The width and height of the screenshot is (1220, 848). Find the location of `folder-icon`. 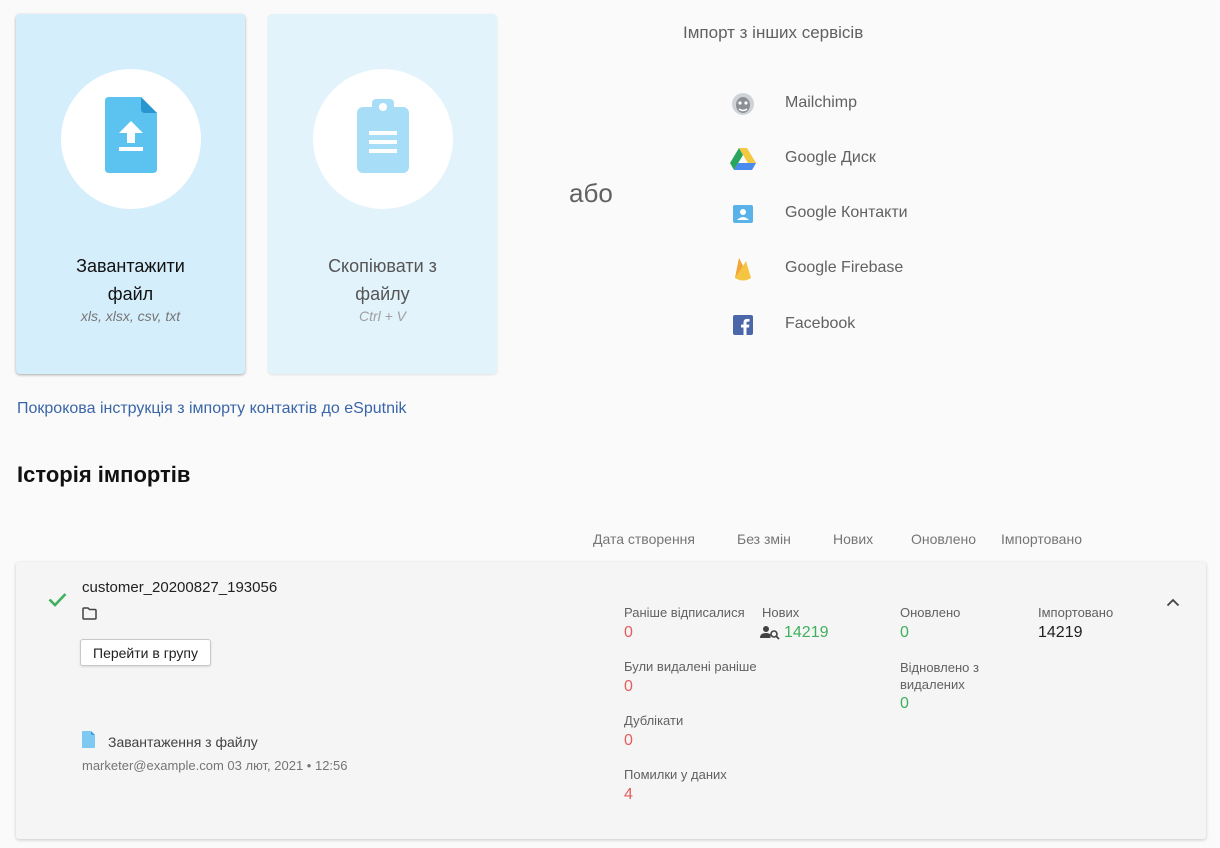

folder-icon is located at coordinates (89, 616).